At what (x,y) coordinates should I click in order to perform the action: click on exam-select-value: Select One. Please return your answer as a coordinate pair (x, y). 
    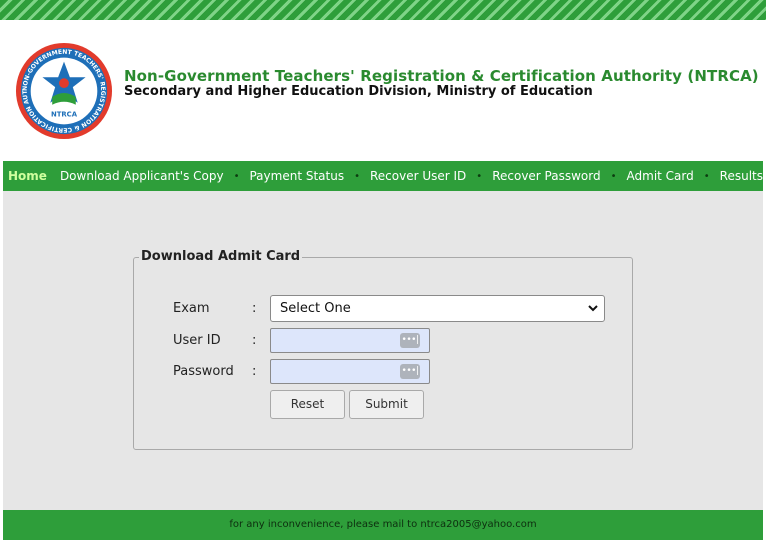
    Looking at the image, I should click on (315, 308).